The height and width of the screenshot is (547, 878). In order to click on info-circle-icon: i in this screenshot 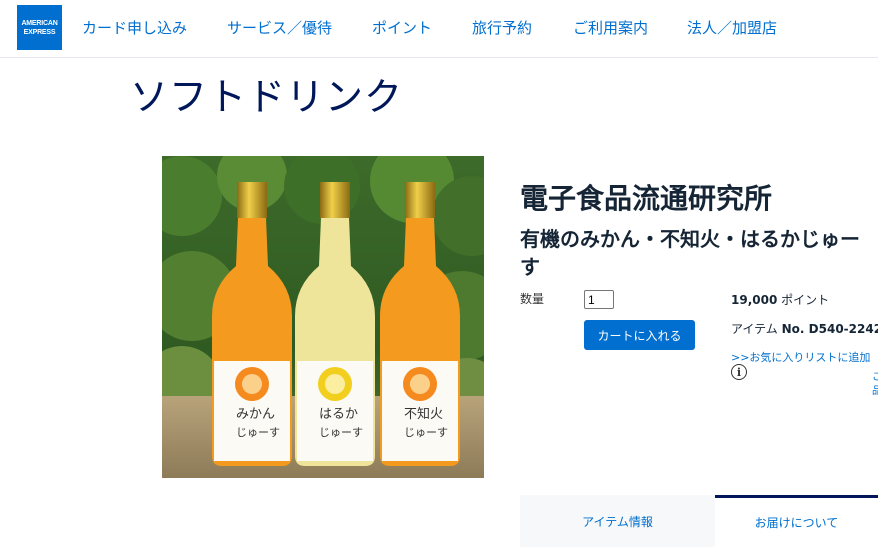, I will do `click(739, 372)`.